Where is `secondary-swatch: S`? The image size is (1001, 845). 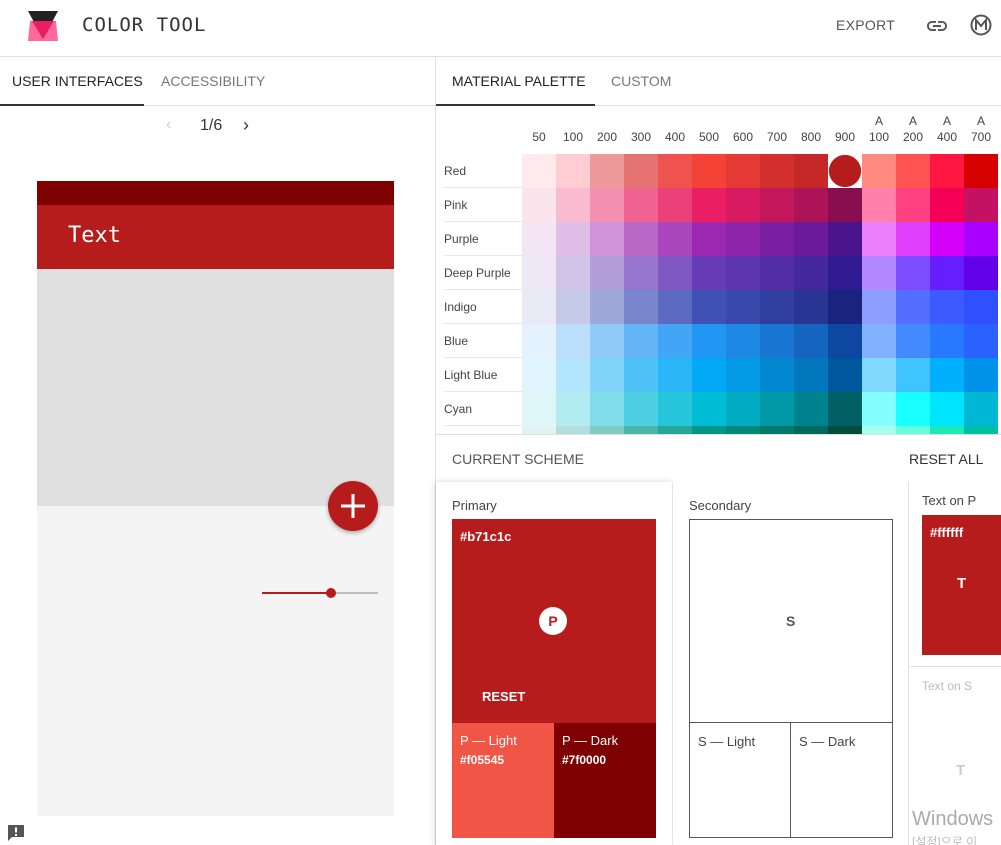
secondary-swatch: S is located at coordinates (791, 621).